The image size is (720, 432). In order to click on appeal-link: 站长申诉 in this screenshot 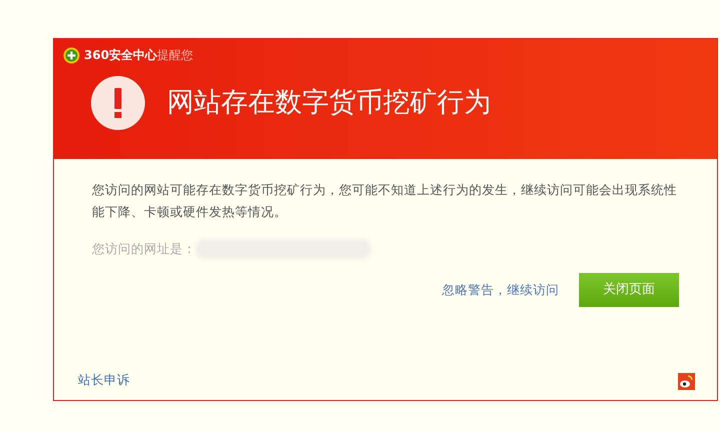, I will do `click(104, 380)`.